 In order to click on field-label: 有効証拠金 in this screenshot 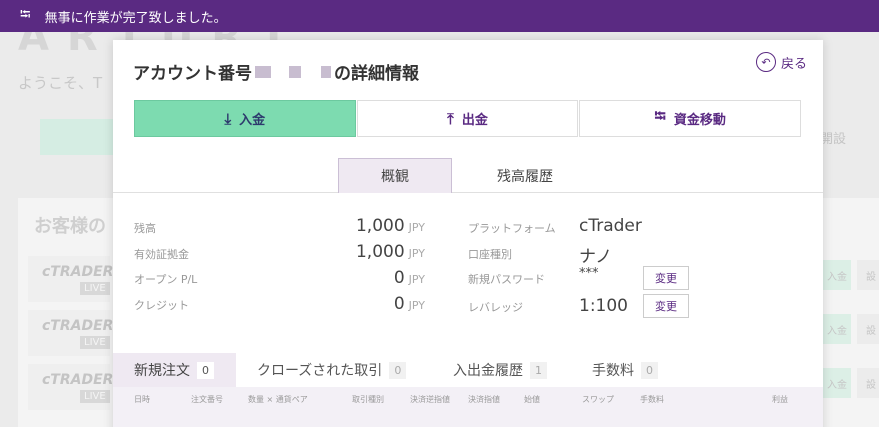, I will do `click(161, 254)`.